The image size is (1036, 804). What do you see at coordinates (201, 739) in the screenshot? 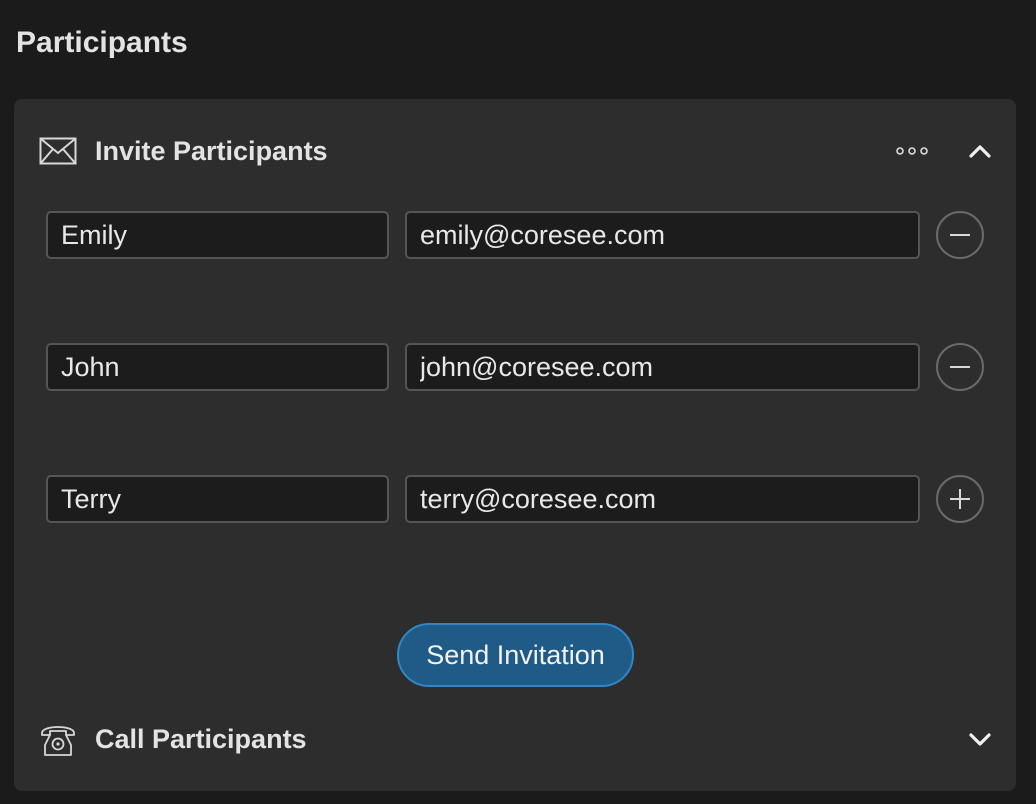
I see `call-participants-title: Call Participants` at bounding box center [201, 739].